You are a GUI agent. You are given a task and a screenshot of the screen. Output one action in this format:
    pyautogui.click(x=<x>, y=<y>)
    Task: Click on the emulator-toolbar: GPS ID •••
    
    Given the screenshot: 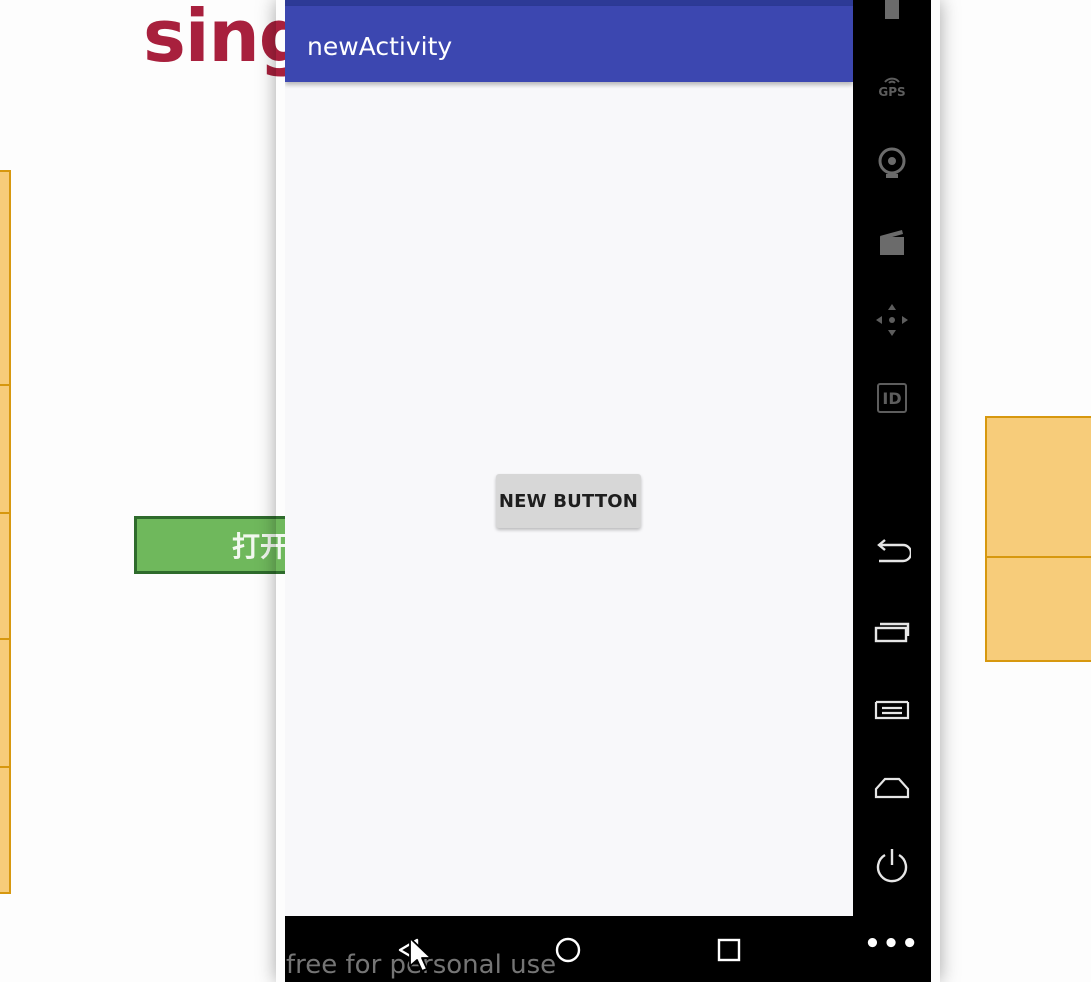 What is the action you would take?
    pyautogui.click(x=892, y=491)
    